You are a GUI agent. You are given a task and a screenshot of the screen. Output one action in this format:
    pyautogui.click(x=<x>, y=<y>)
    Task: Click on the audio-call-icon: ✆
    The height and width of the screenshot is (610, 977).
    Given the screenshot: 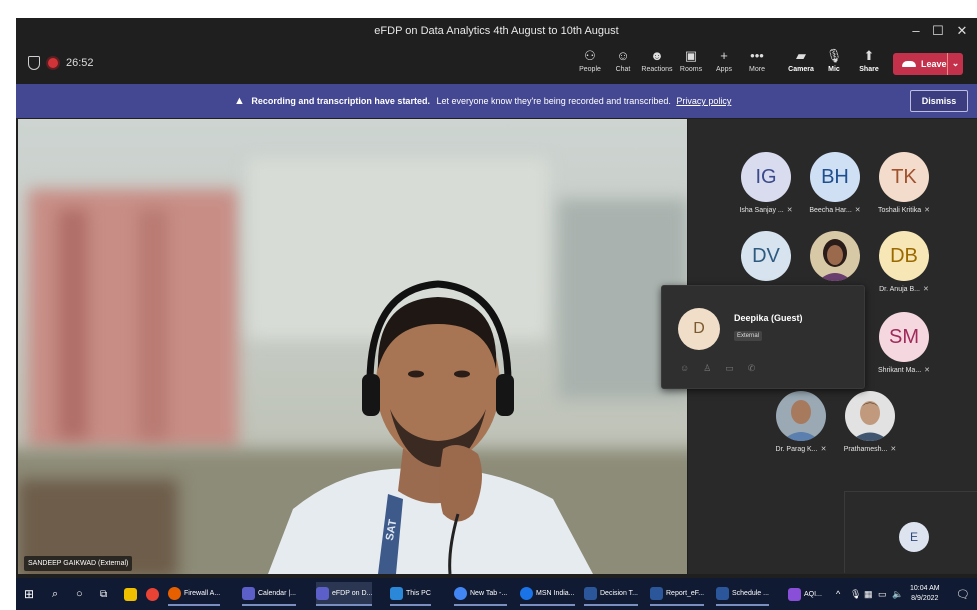 What is the action you would take?
    pyautogui.click(x=752, y=368)
    